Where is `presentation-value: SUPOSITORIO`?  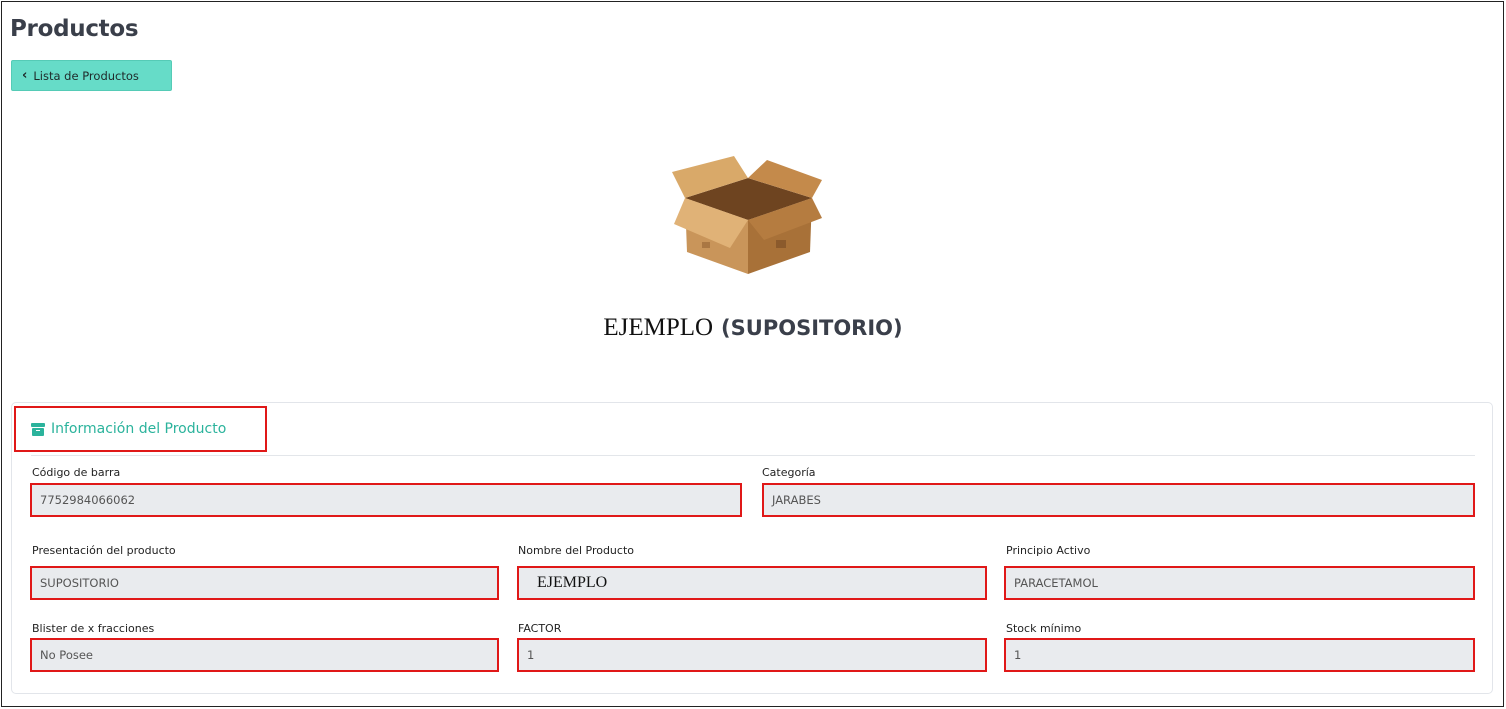 presentation-value: SUPOSITORIO is located at coordinates (79, 583).